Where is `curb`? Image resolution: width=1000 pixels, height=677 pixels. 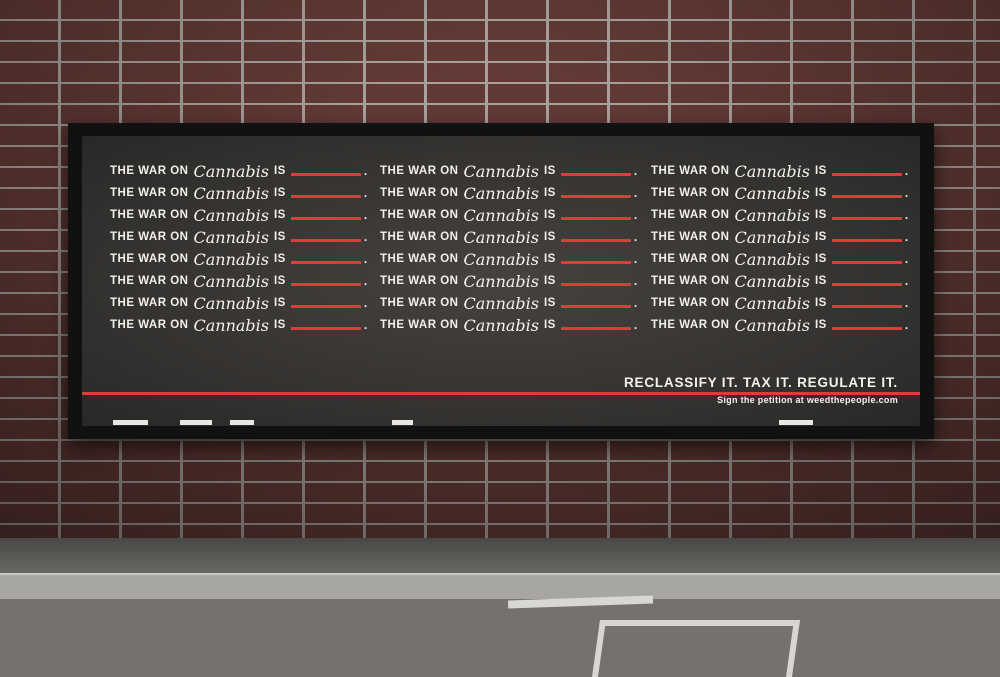
curb is located at coordinates (500, 587).